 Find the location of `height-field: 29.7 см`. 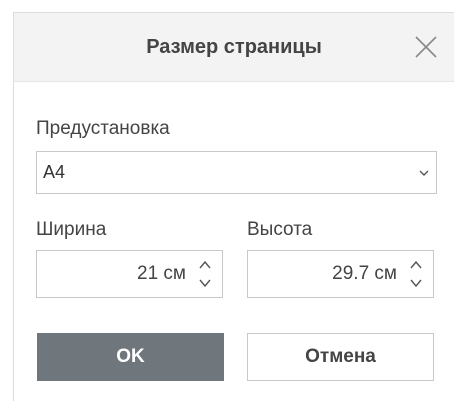

height-field: 29.7 см is located at coordinates (340, 274).